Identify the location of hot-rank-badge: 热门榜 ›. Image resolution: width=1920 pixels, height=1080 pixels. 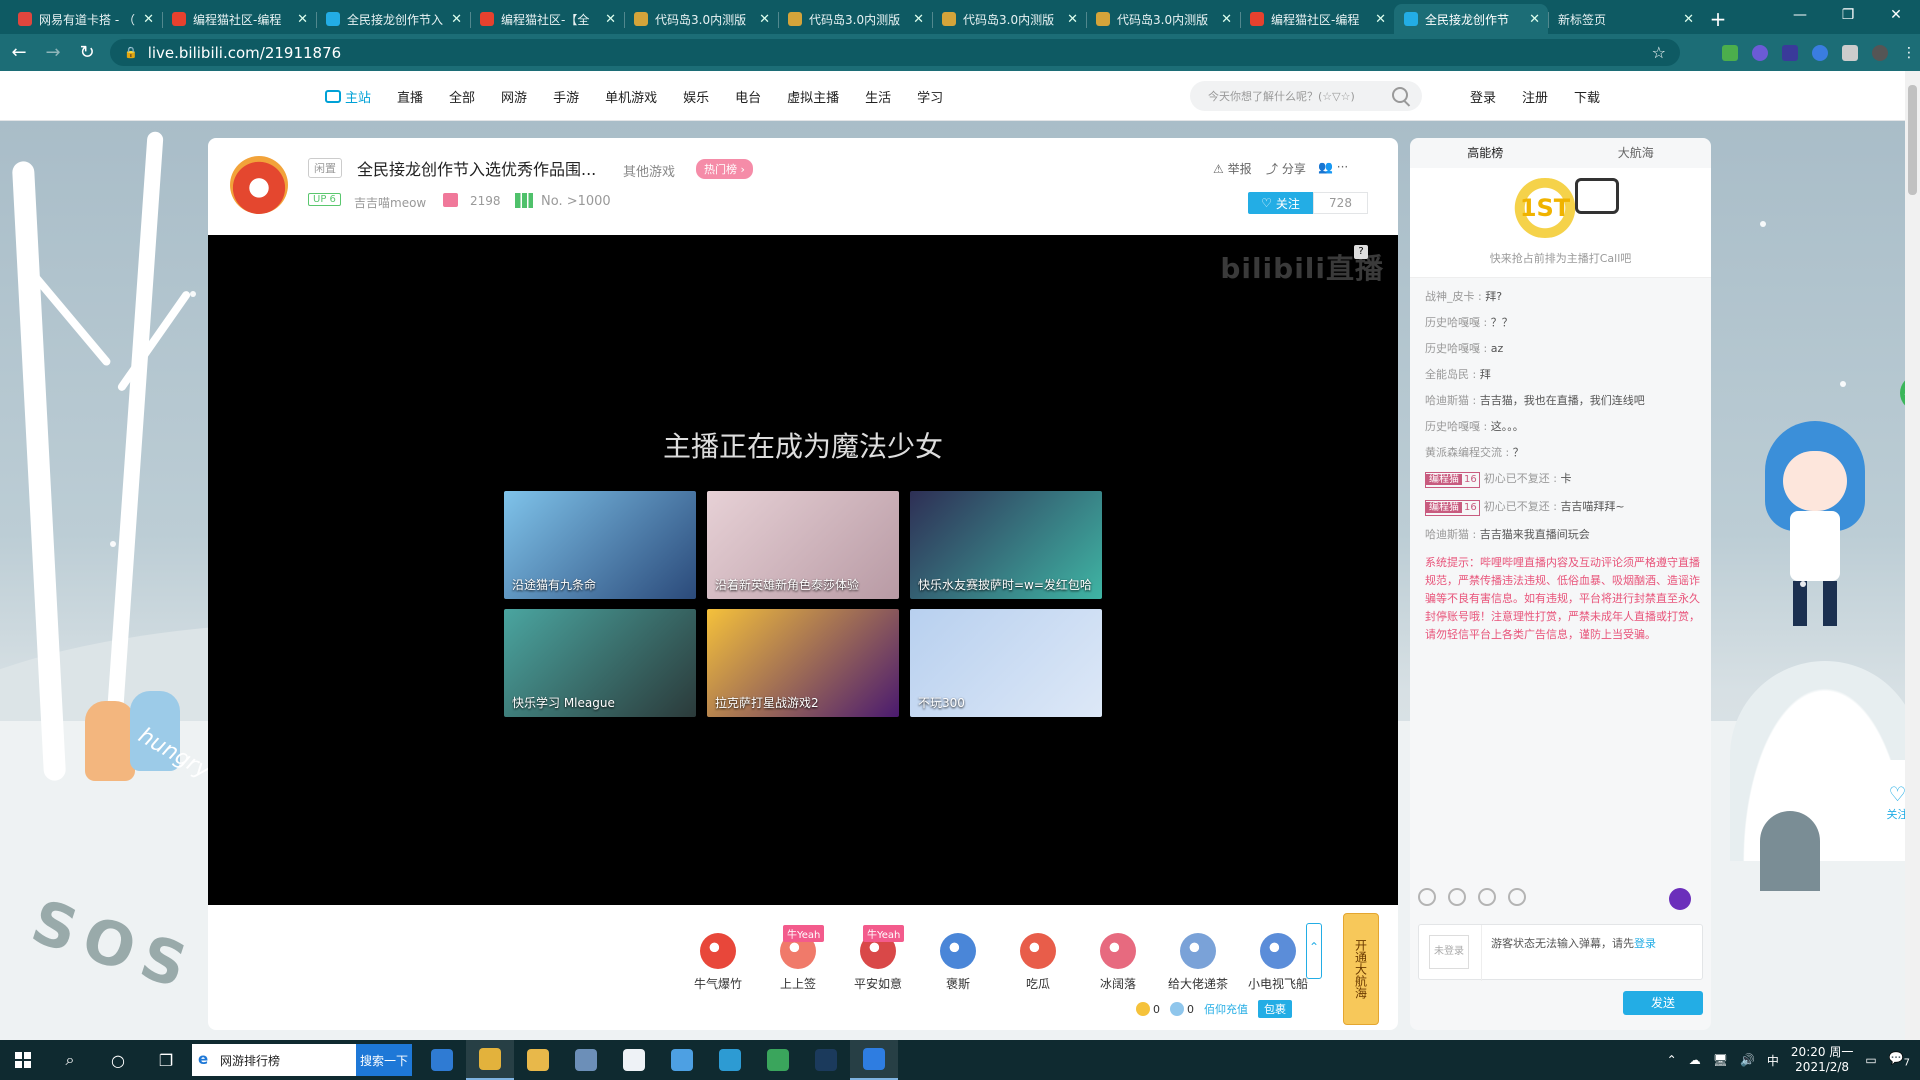
(724, 169).